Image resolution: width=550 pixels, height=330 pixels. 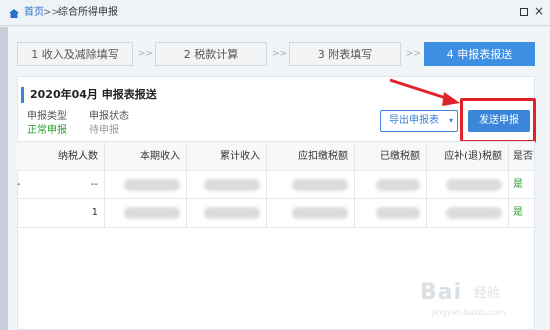 What do you see at coordinates (61, 156) in the screenshot?
I see `column-header: 纳税人数` at bounding box center [61, 156].